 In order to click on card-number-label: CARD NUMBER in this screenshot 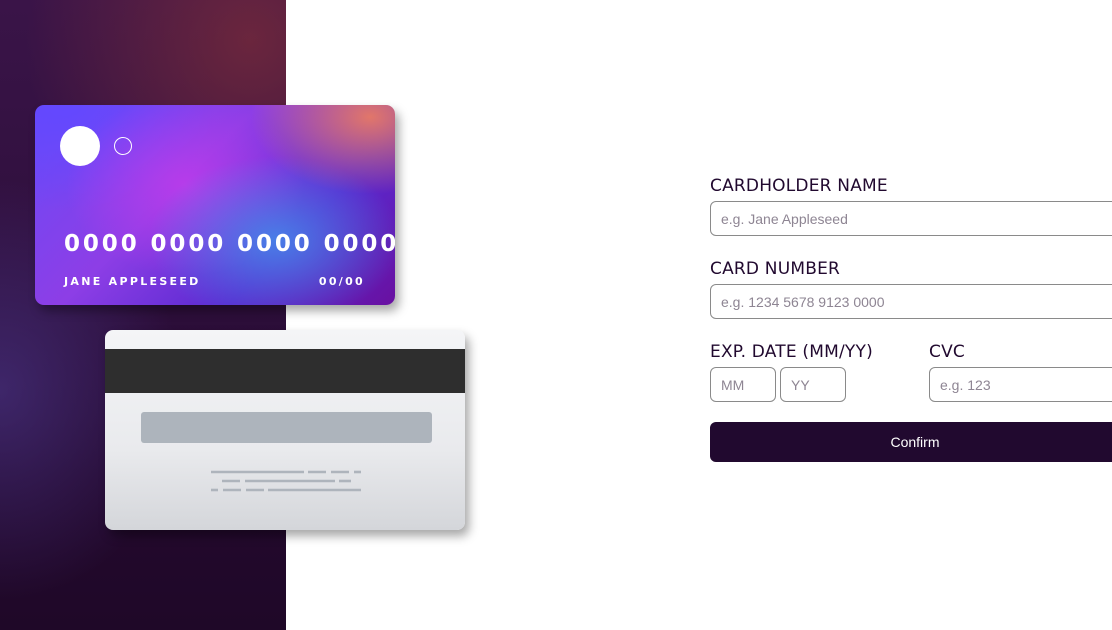, I will do `click(775, 269)`.